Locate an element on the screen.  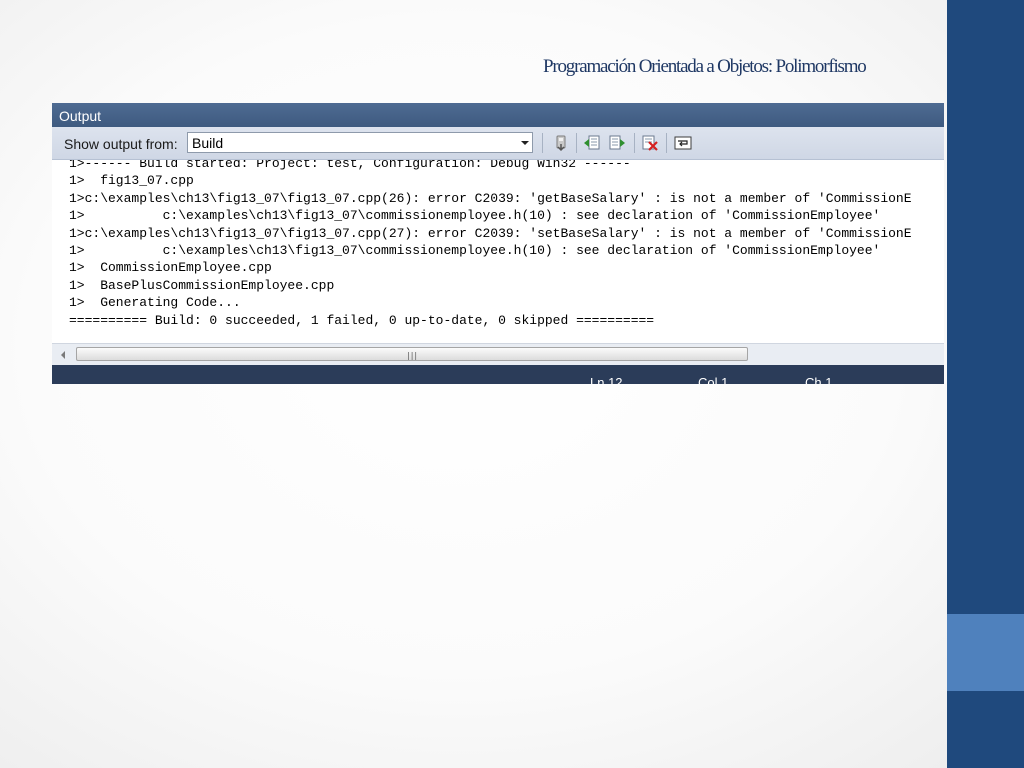
horizontal-scrollbar: ||| is located at coordinates (498, 354).